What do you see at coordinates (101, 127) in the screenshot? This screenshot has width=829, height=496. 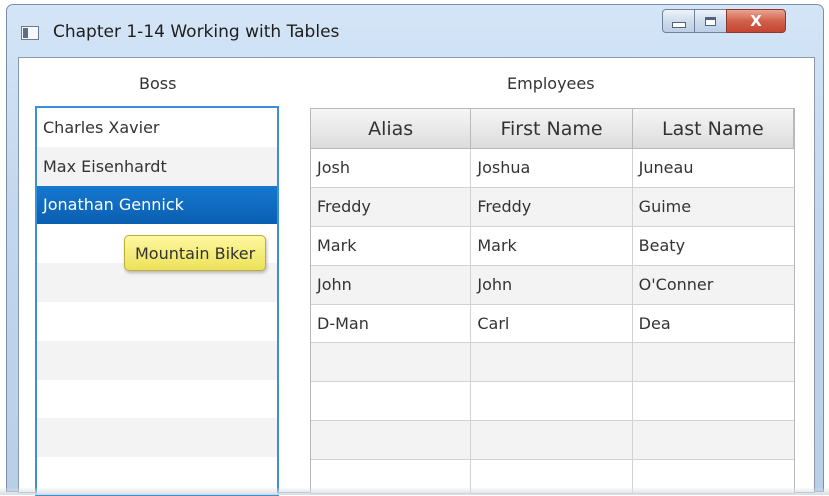 I see `boss-list-item-label: Charles Xavier` at bounding box center [101, 127].